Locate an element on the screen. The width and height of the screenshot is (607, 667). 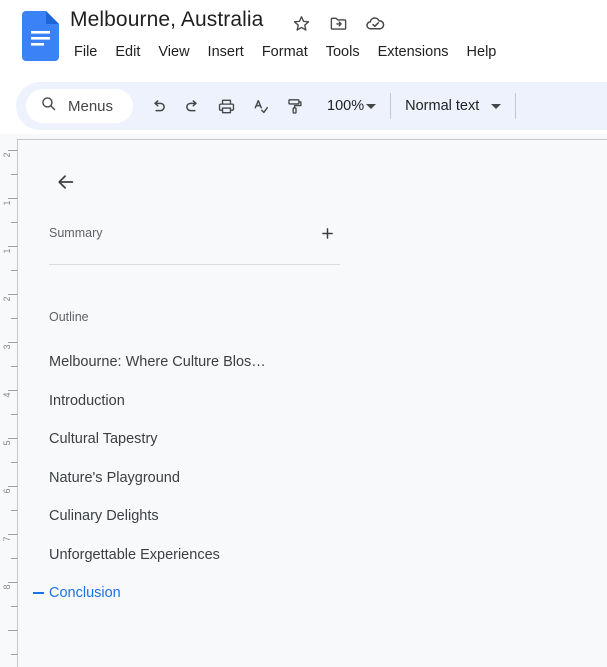
ruler-number: 5 is located at coordinates (7, 443).